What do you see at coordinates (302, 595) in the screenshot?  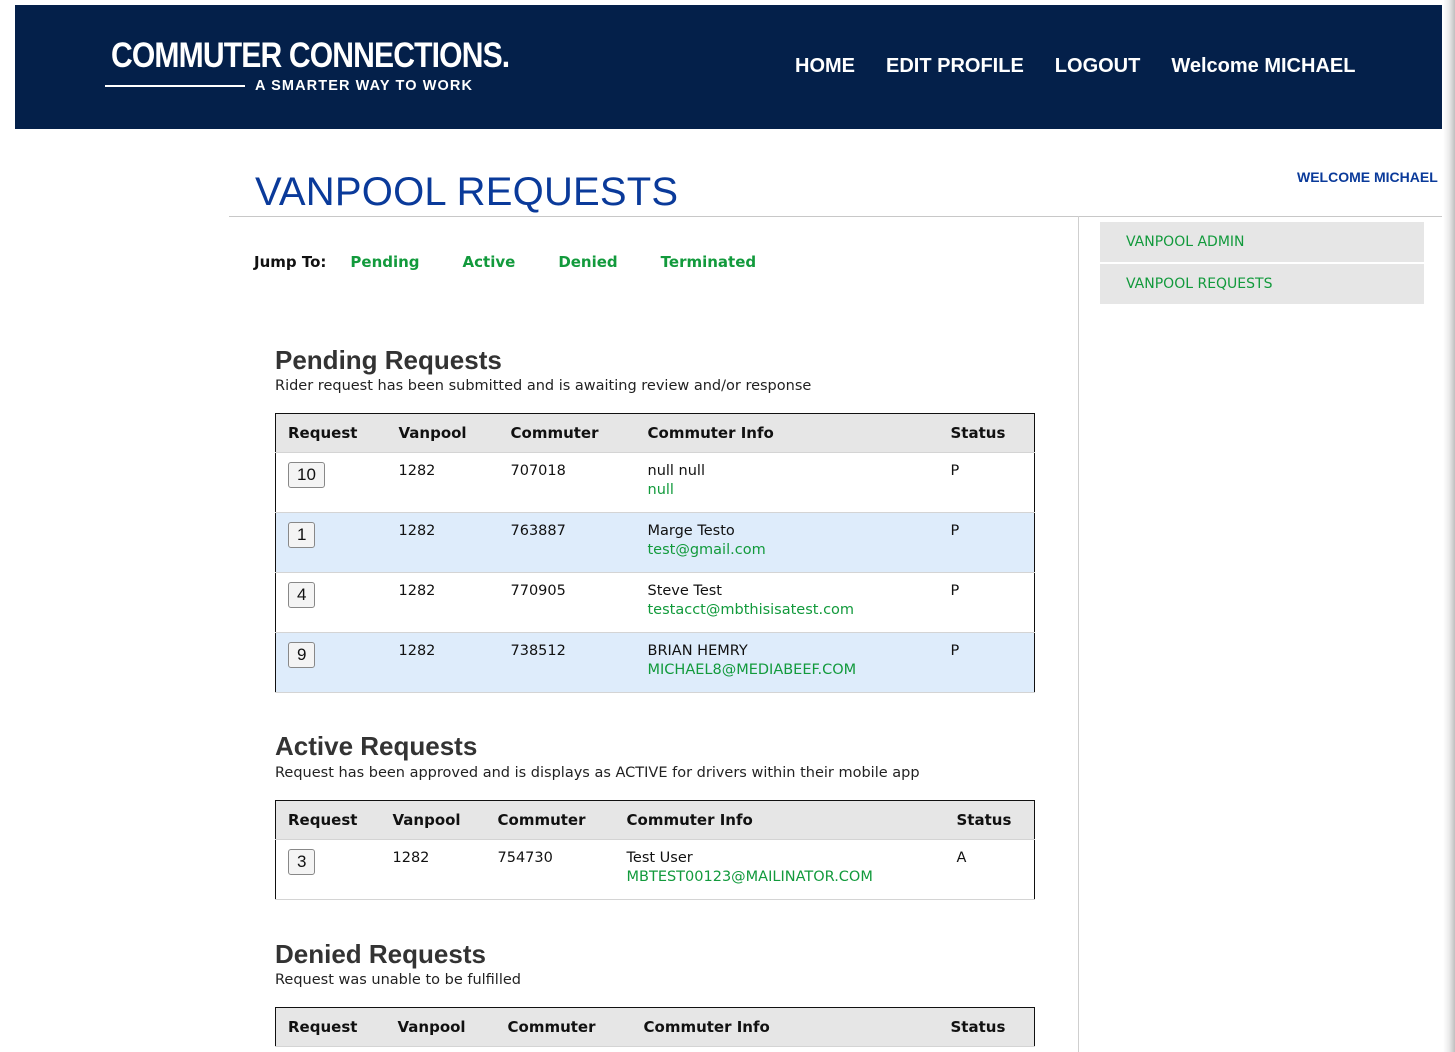 I see `request-button: 4` at bounding box center [302, 595].